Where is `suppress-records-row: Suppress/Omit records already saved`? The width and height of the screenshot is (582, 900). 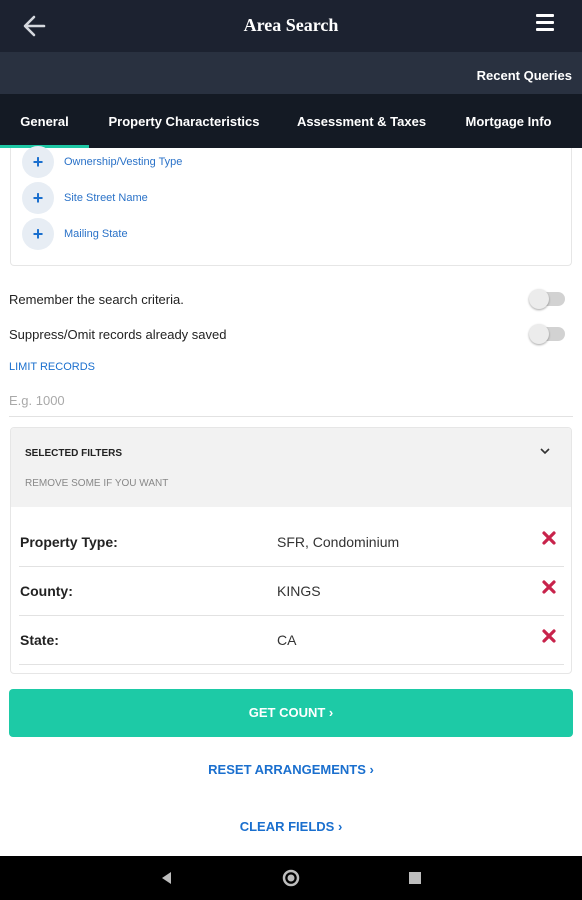 suppress-records-row: Suppress/Omit records already saved is located at coordinates (287, 334).